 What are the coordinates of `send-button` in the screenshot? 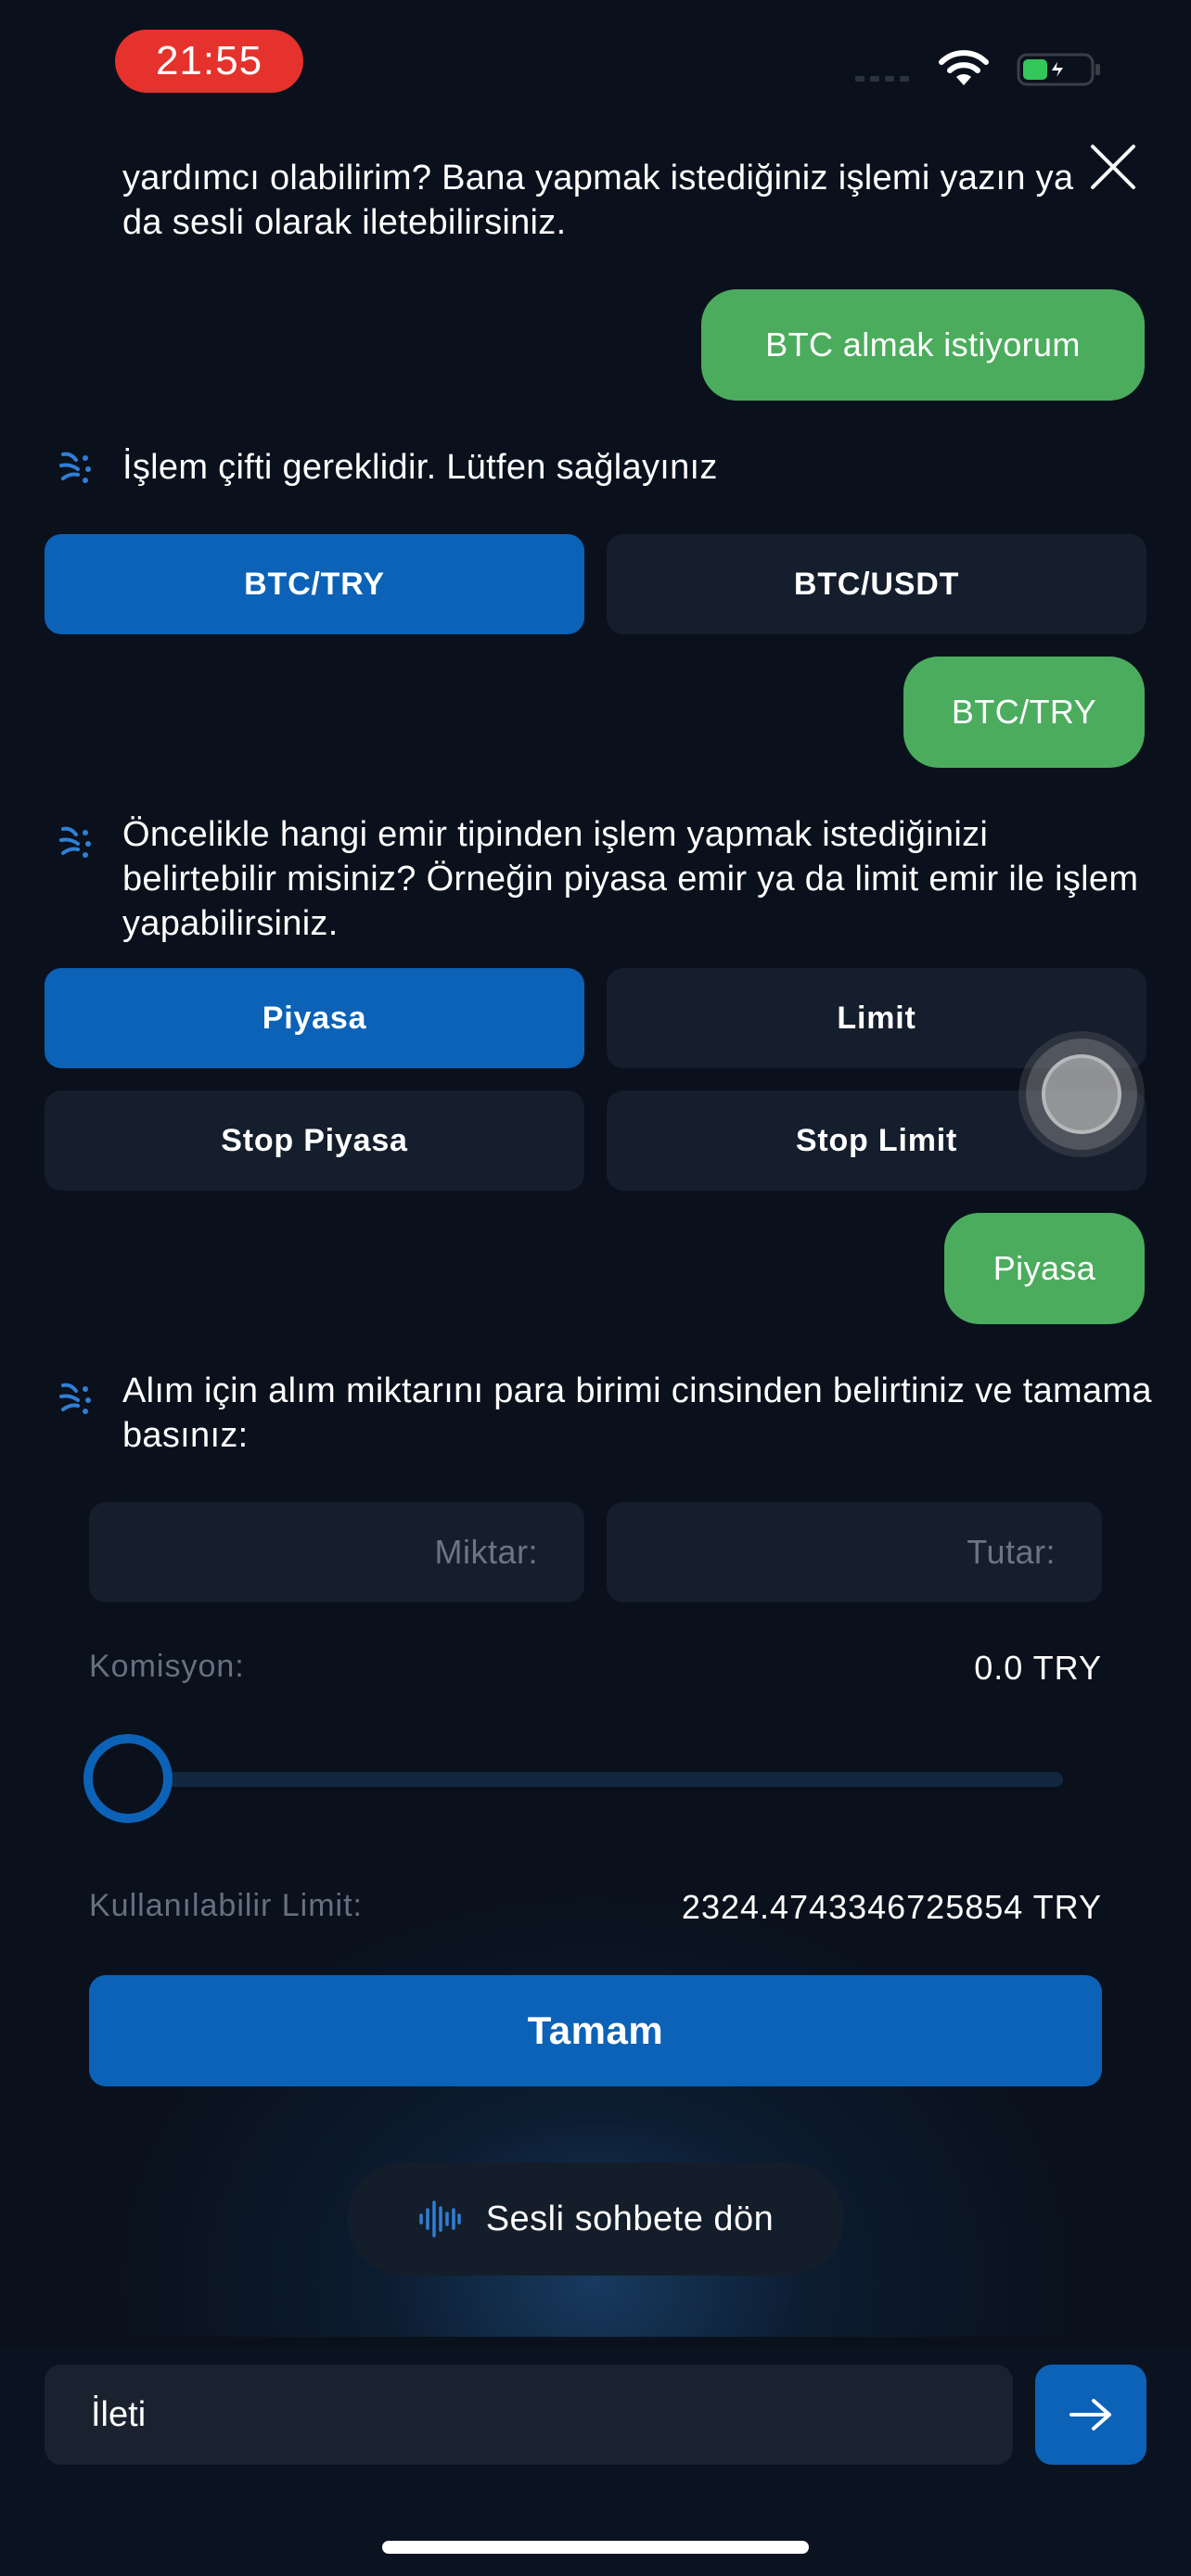 It's located at (1090, 2415).